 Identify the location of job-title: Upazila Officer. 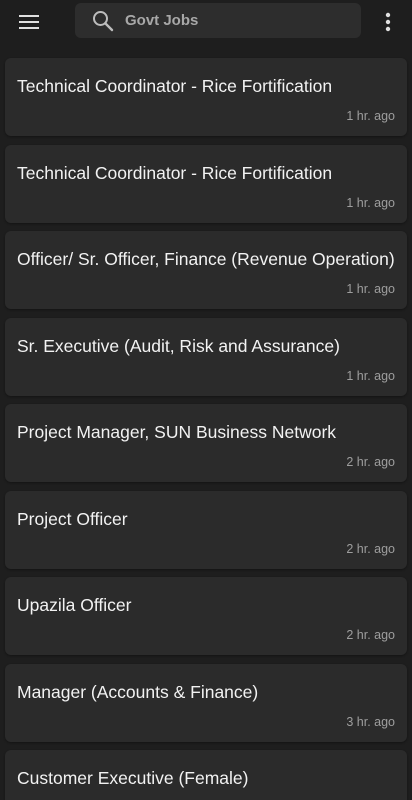
(74, 605).